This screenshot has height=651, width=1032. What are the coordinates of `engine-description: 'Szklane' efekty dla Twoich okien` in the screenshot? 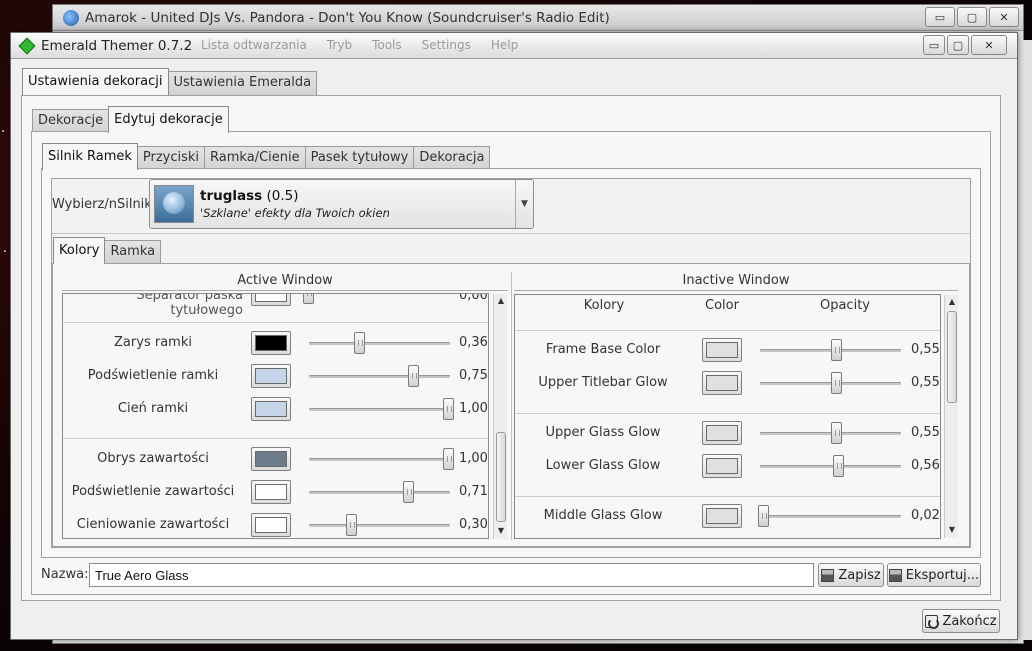 It's located at (295, 213).